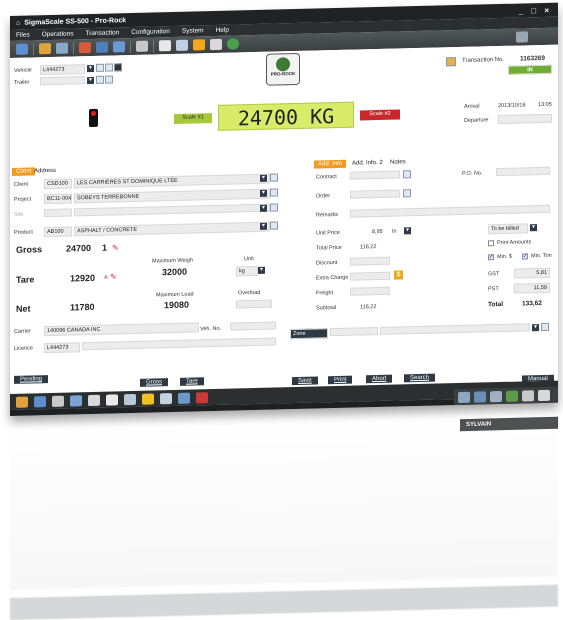 The height and width of the screenshot is (620, 563). Describe the element at coordinates (58, 401) in the screenshot. I see `tools-icon` at that location.